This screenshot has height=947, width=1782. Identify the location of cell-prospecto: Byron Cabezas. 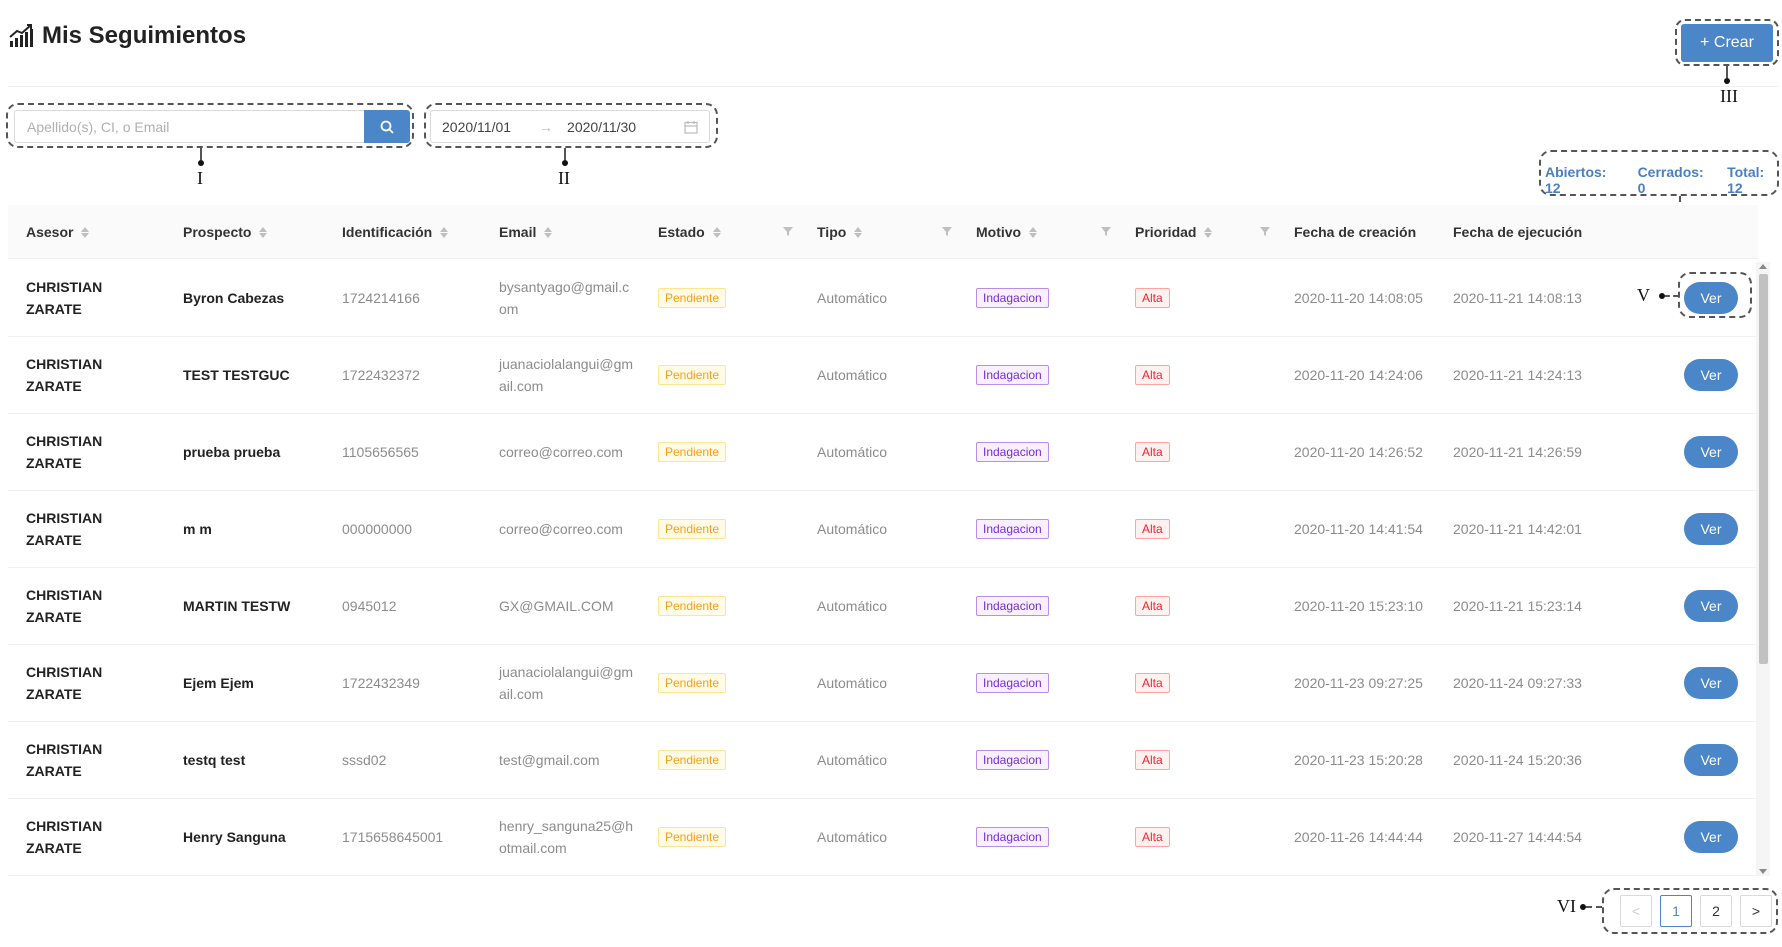
(234, 298).